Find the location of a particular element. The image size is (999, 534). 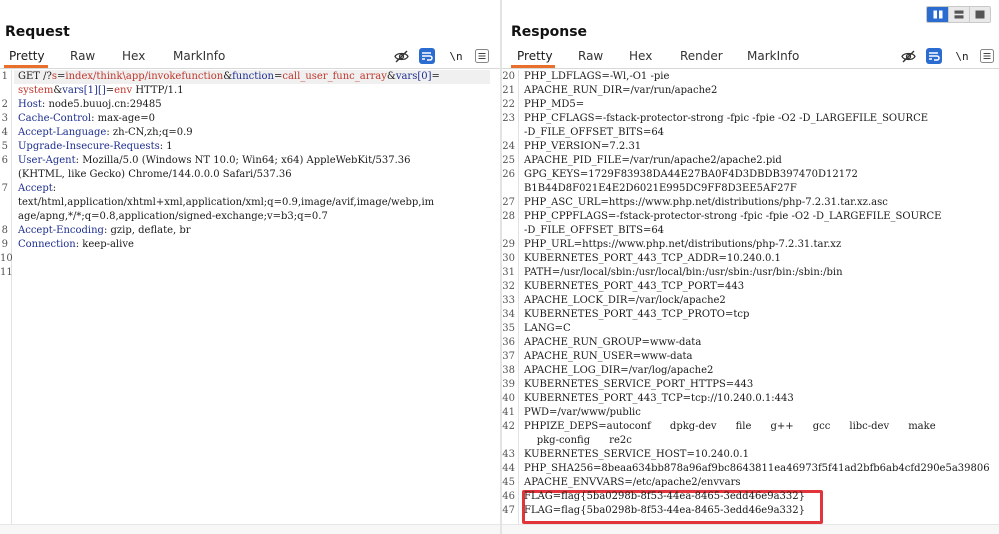

line-text: Accept-Language: zh-CN,zh;q=0.9 is located at coordinates (105, 132).